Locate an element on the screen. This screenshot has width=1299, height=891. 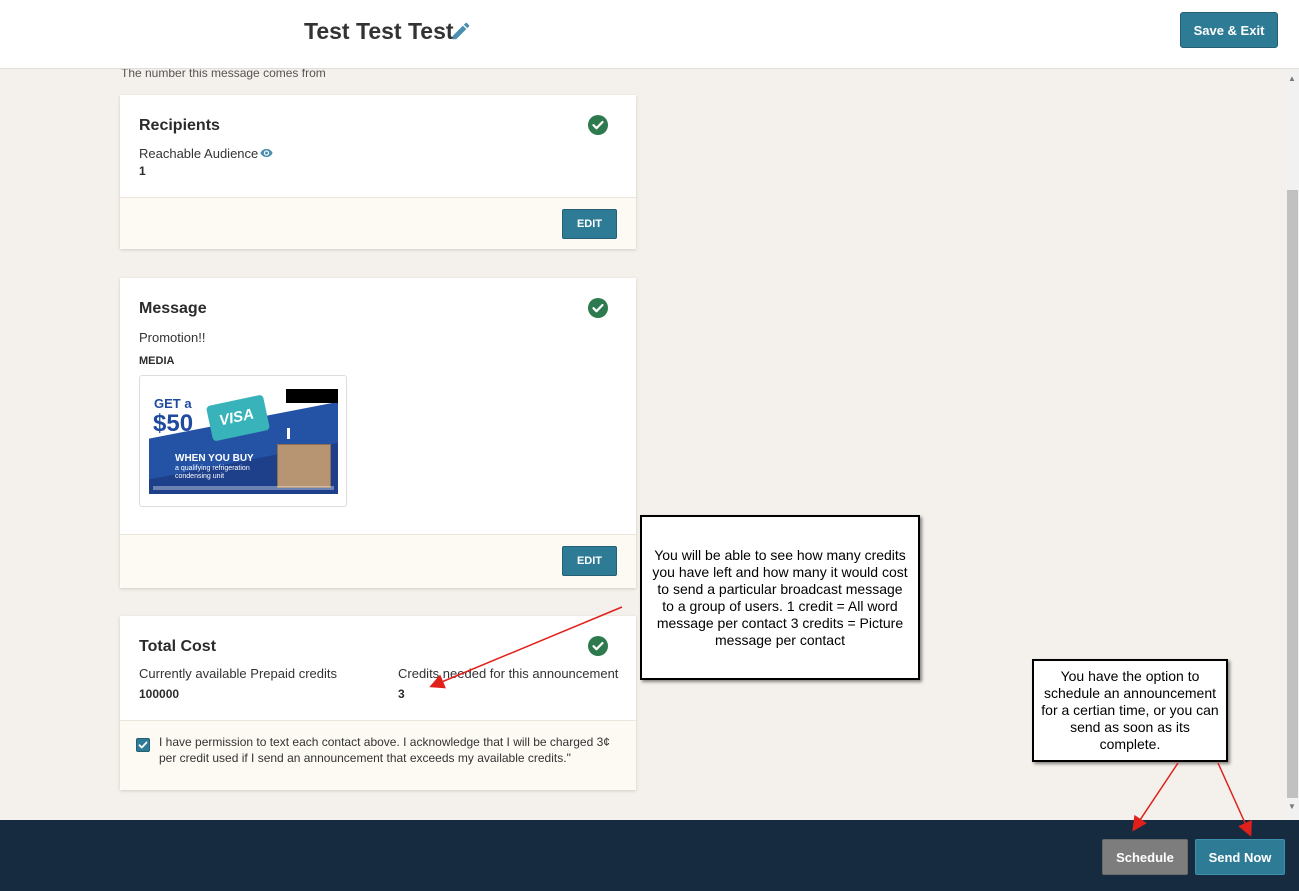
consent-checkbox is located at coordinates (143, 745).